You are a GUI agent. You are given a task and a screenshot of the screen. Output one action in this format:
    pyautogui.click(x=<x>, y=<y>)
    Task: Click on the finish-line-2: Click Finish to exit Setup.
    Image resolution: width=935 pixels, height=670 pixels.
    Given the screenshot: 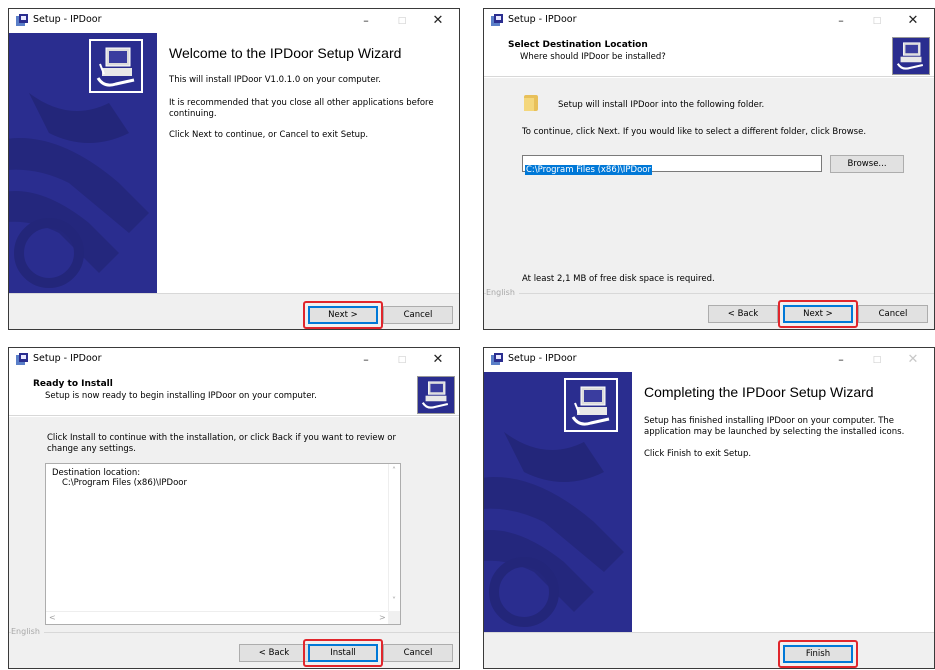 What is the action you would take?
    pyautogui.click(x=698, y=454)
    